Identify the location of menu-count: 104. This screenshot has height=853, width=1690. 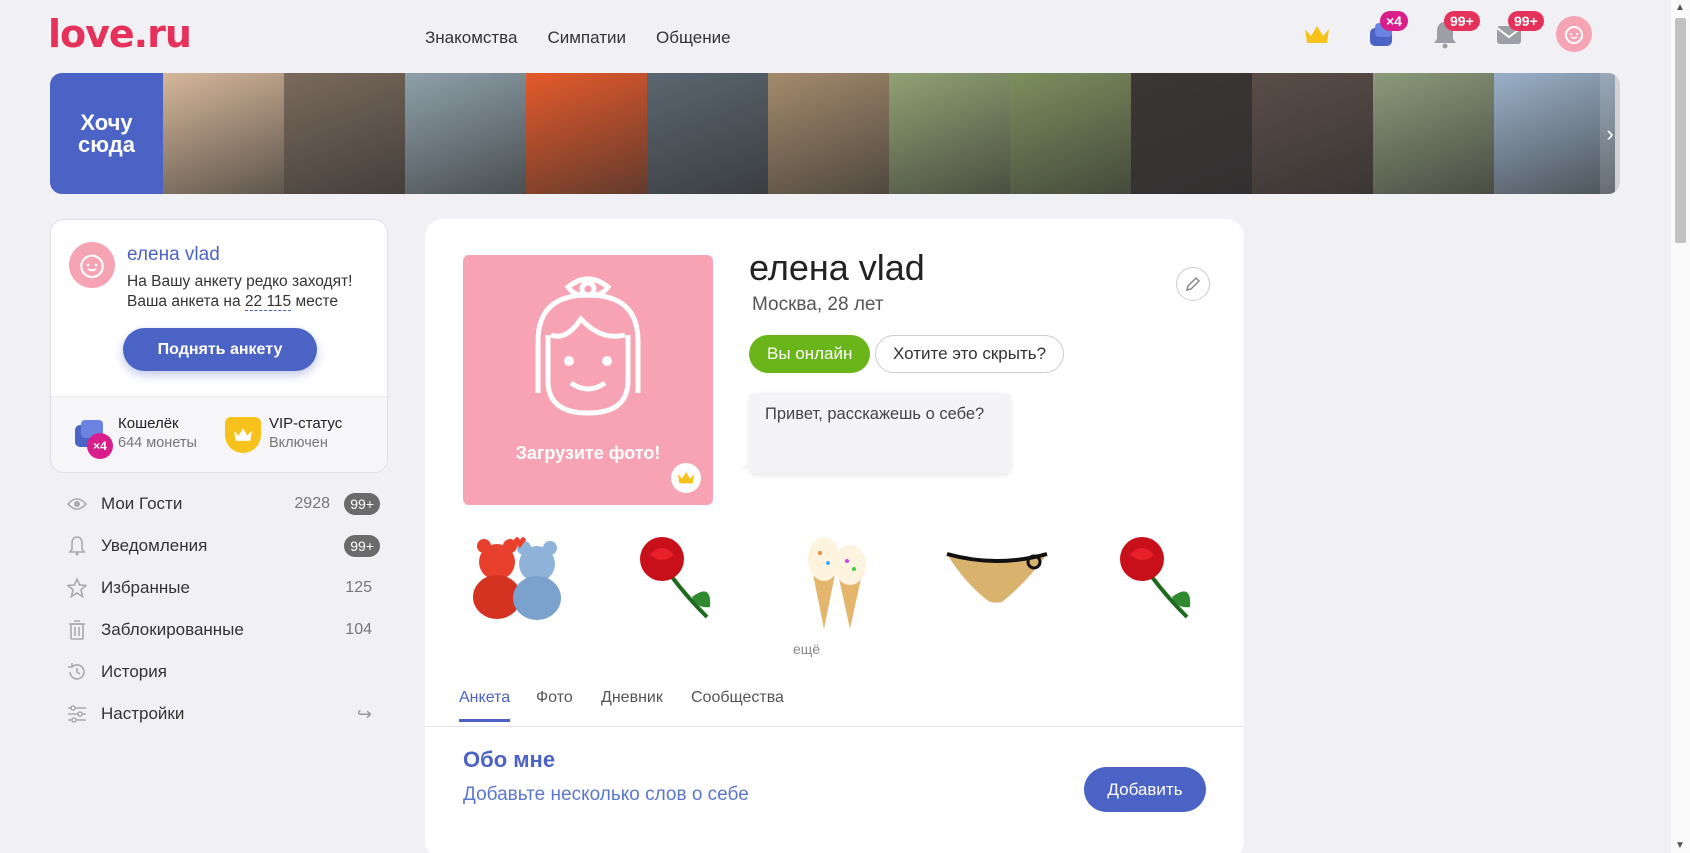
(358, 629).